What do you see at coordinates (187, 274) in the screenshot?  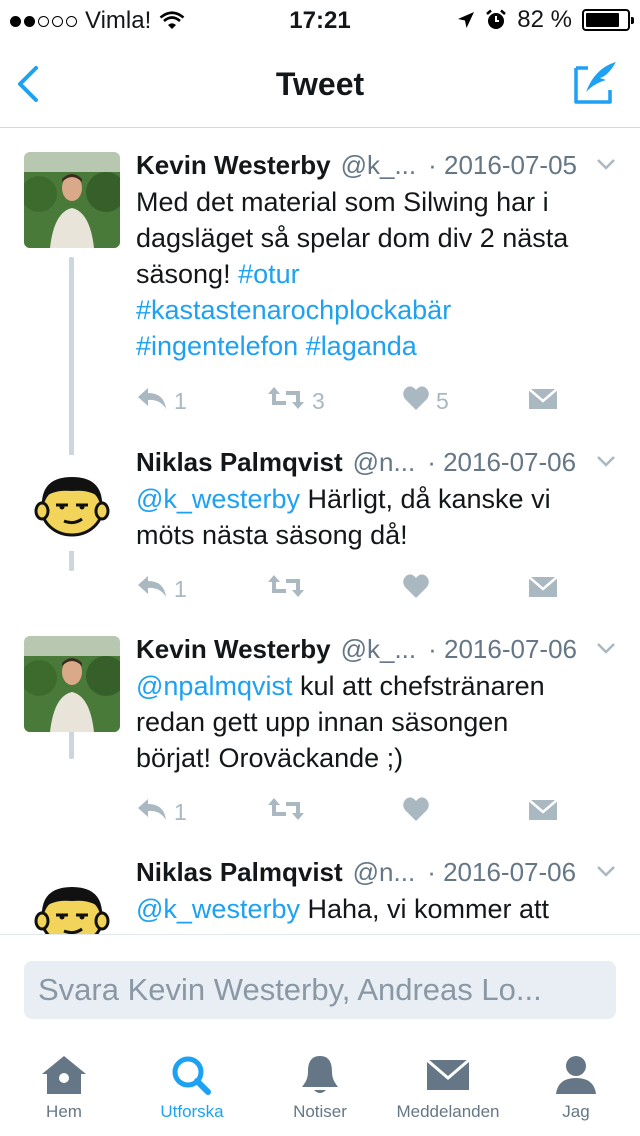 I see `tweet-text-segment: säsong!` at bounding box center [187, 274].